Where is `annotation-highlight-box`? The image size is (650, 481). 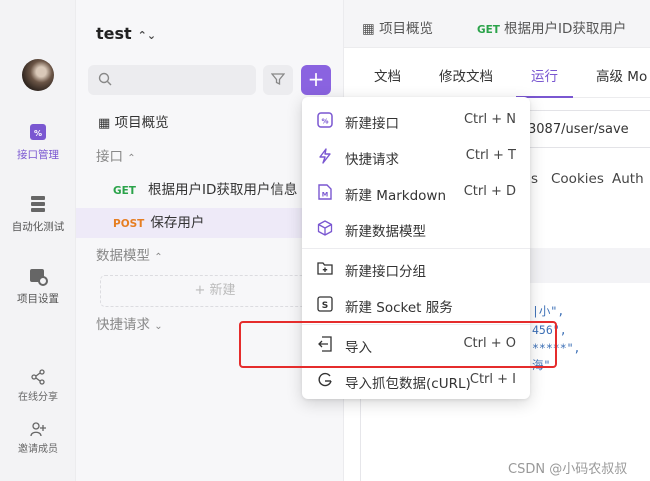 annotation-highlight-box is located at coordinates (398, 344).